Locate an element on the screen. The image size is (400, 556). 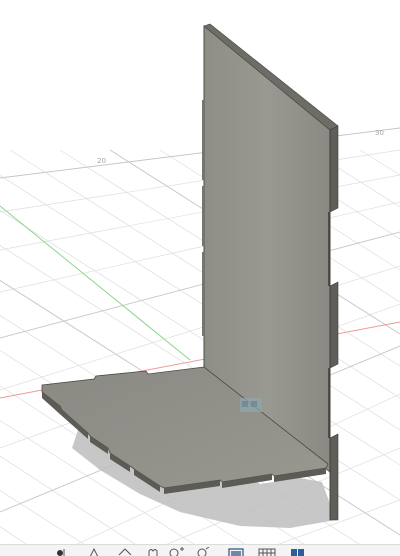
fit-icon is located at coordinates (176, 551).